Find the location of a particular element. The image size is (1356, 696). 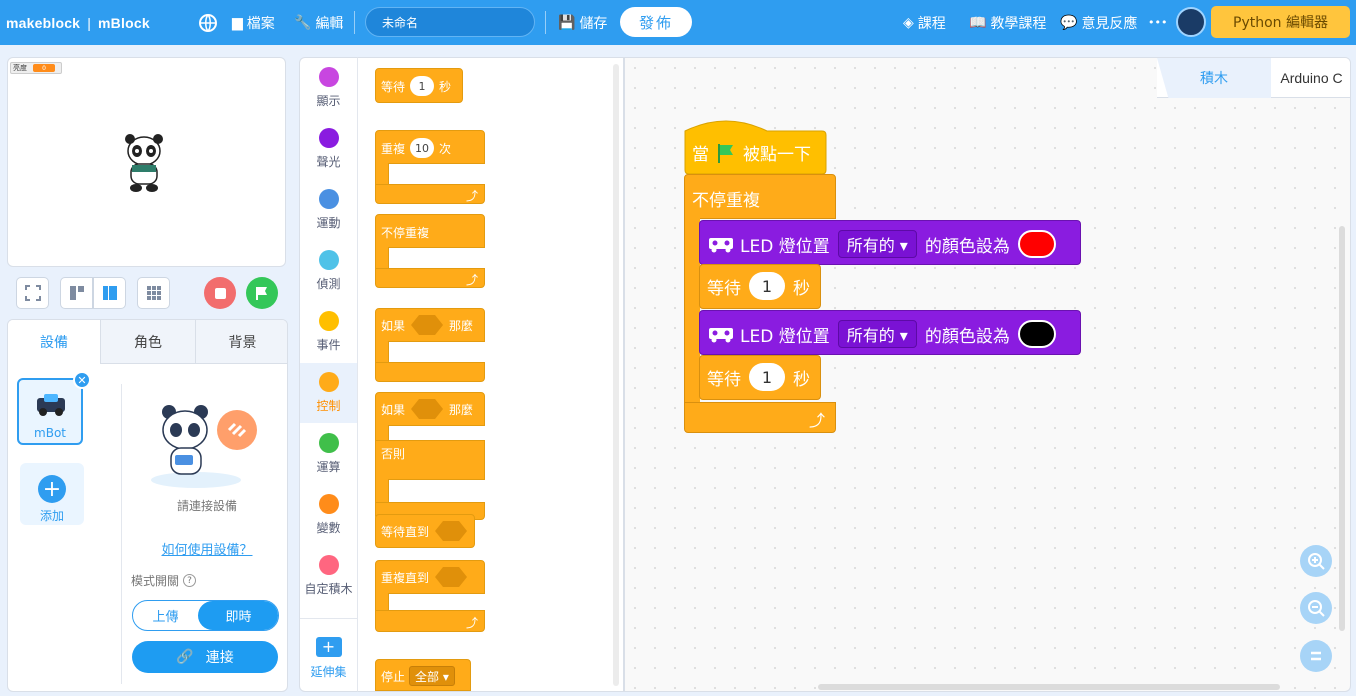

tutorial-link: 📖 教學課程 is located at coordinates (1007, 22).